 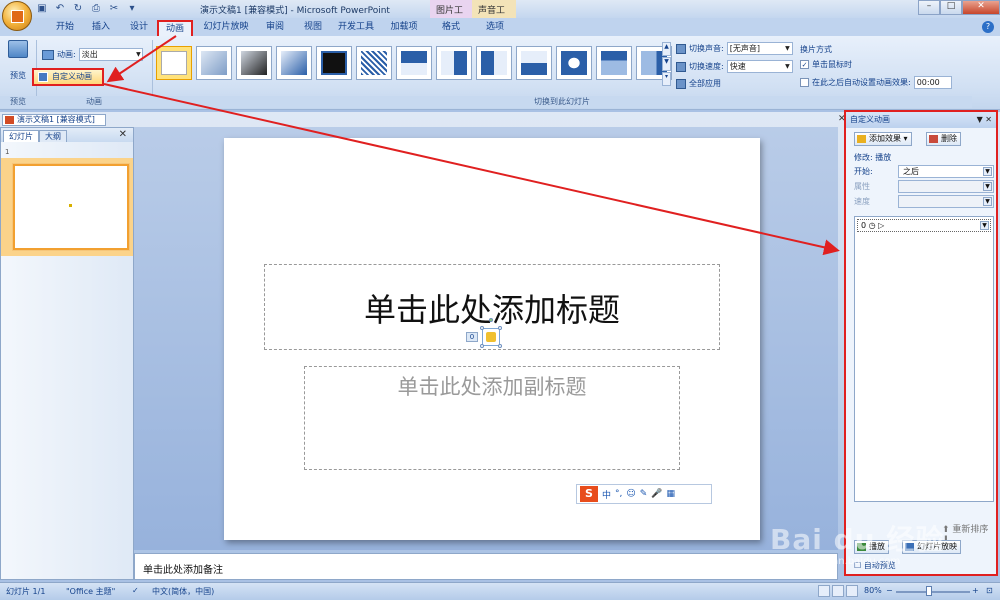 I want to click on sogou-logo-icon: S, so click(x=589, y=494).